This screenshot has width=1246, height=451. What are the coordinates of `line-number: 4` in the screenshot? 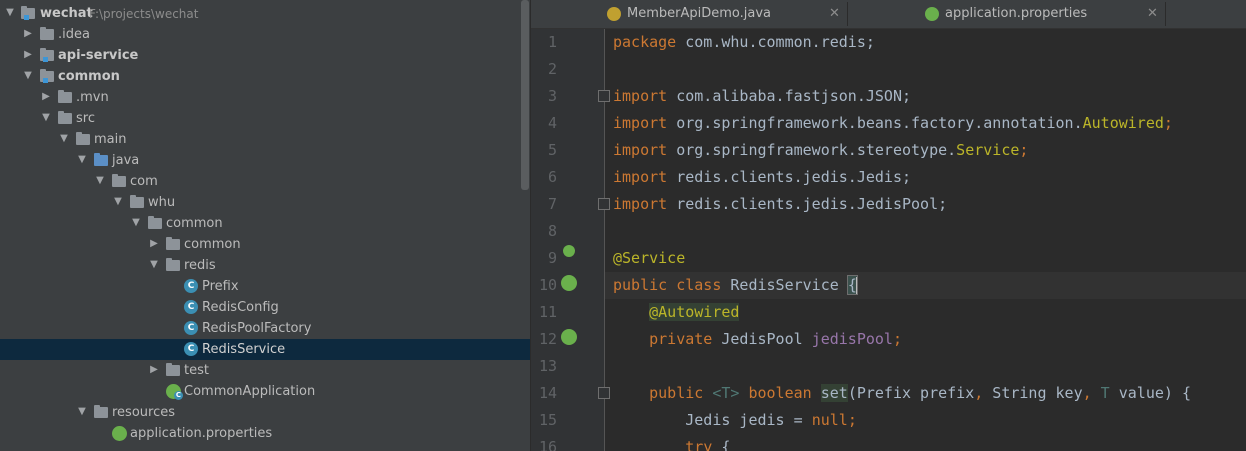 It's located at (552, 123).